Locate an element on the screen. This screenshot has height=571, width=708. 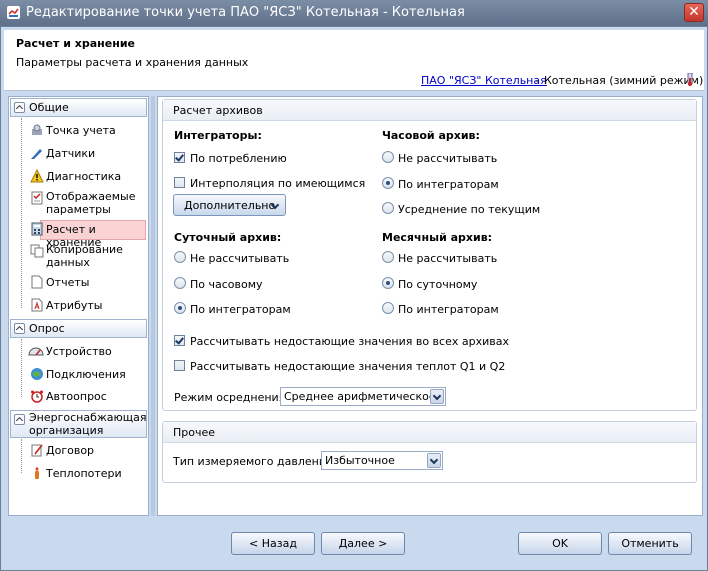
calculator-icon is located at coordinates (37, 229).